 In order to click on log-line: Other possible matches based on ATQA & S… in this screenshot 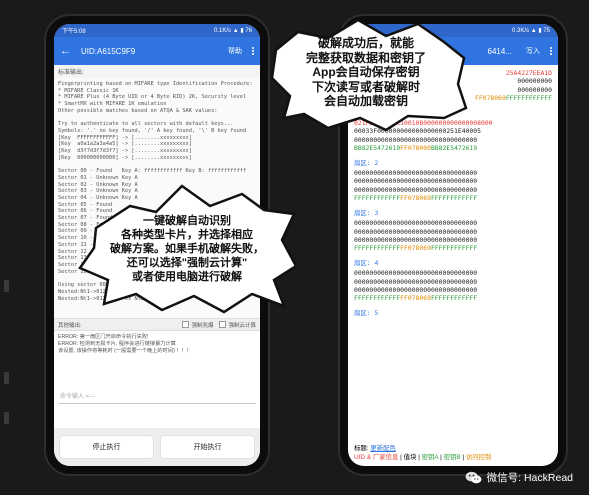, I will do `click(138, 110)`.